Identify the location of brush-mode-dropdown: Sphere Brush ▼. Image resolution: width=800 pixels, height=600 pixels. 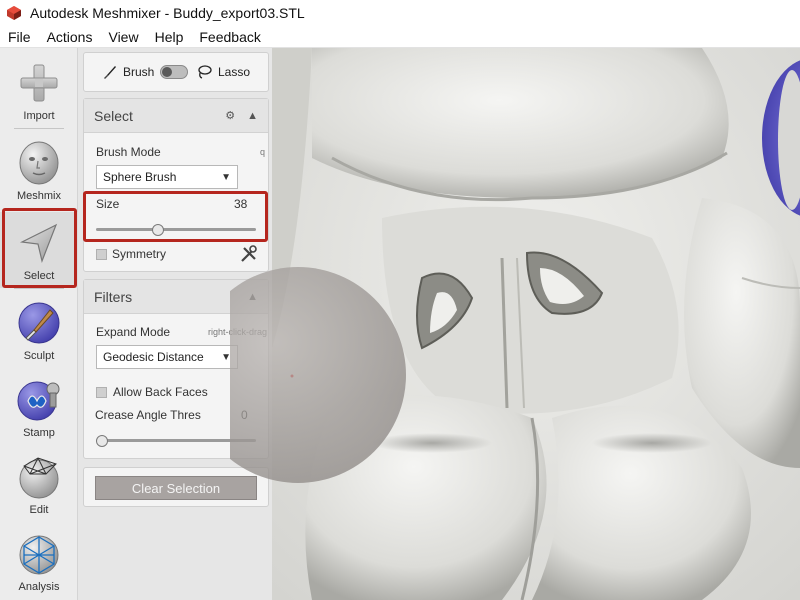
(167, 177).